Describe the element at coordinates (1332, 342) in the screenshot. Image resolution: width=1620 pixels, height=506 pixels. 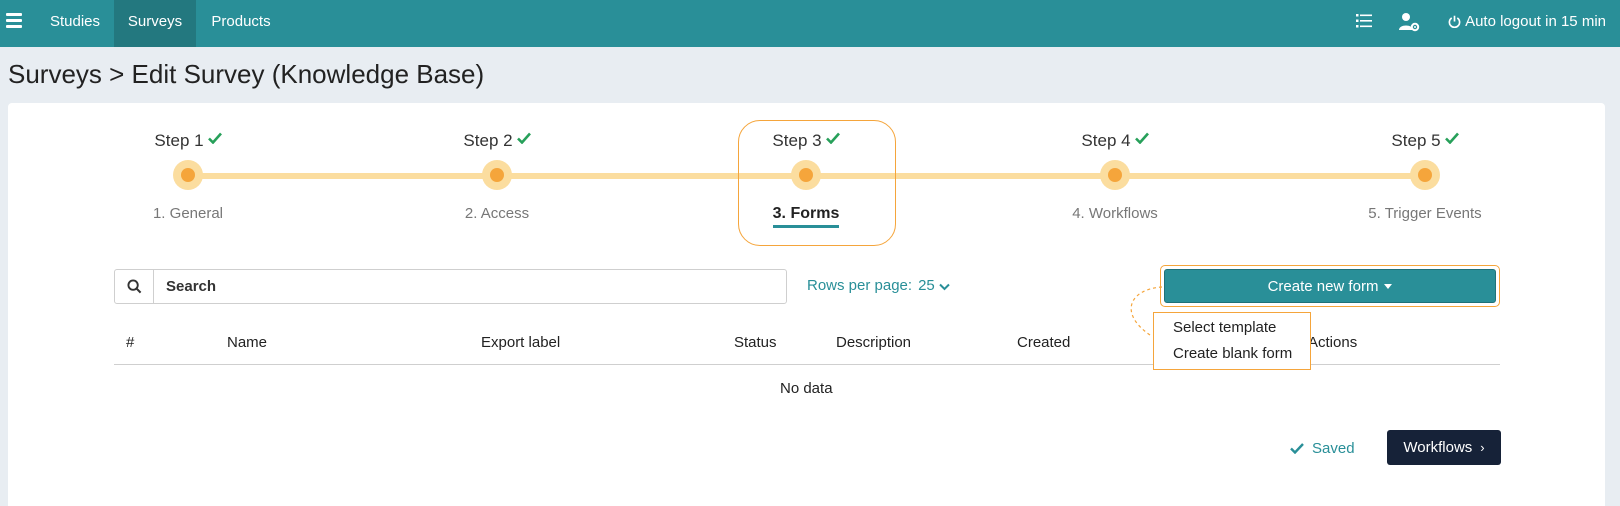
I see `column-header-actions: Actions` at that location.